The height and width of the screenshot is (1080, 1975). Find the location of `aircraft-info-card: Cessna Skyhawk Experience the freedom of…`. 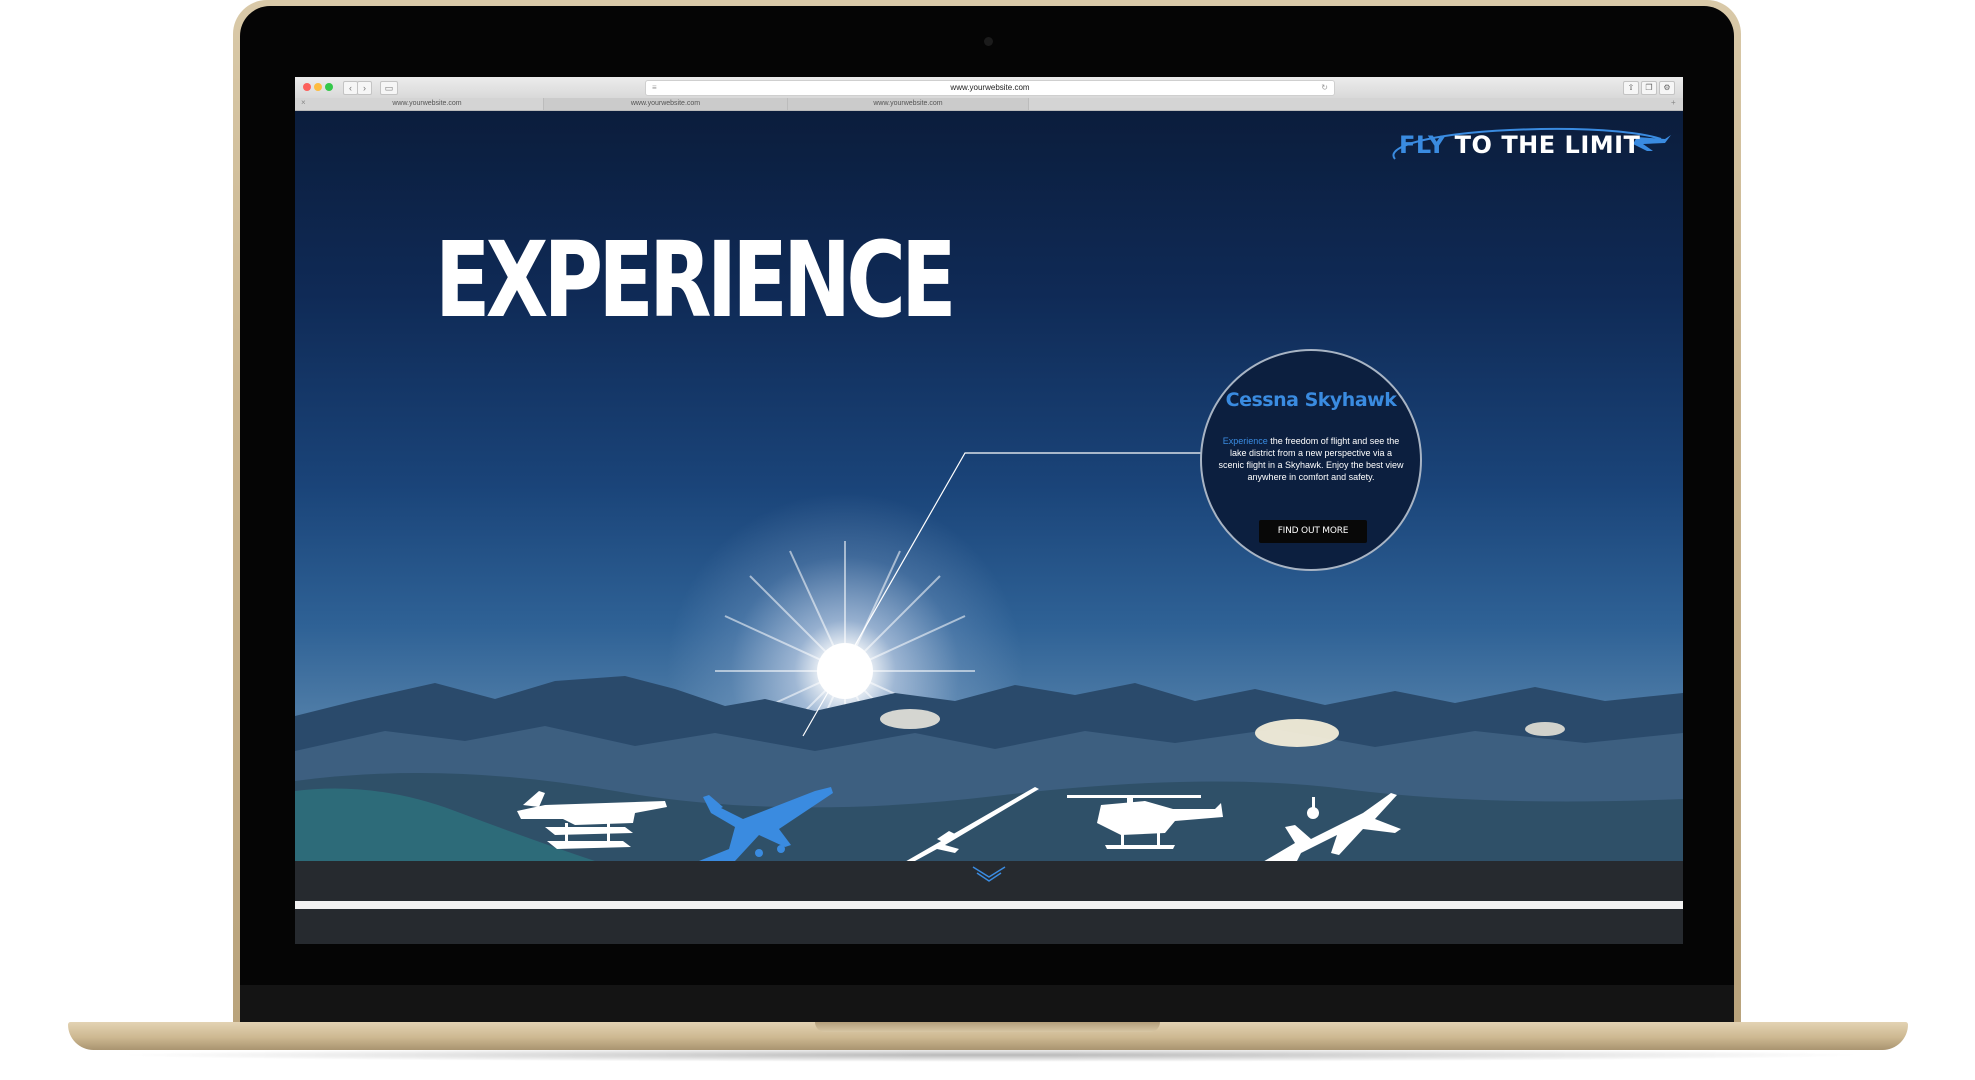

aircraft-info-card: Cessna Skyhawk Experience the freedom of… is located at coordinates (1311, 460).